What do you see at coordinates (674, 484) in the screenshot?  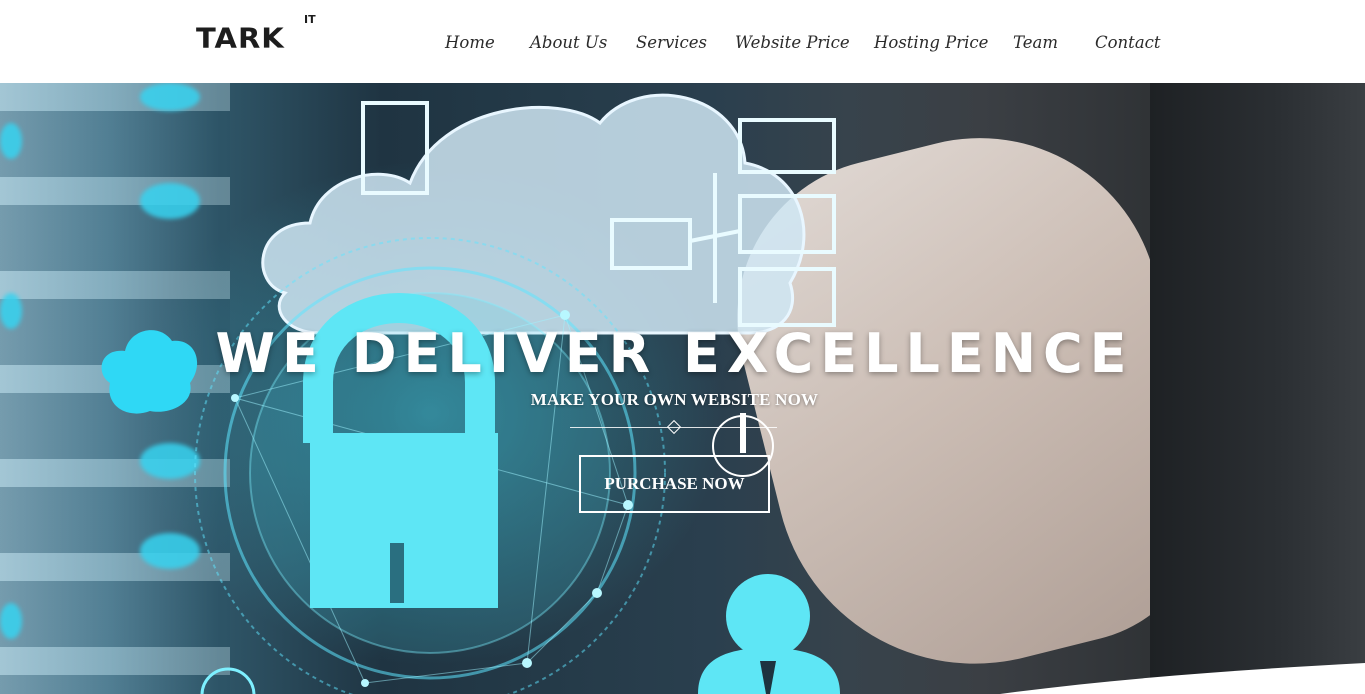 I see `purchase-now-button: PURCHASE NOW` at bounding box center [674, 484].